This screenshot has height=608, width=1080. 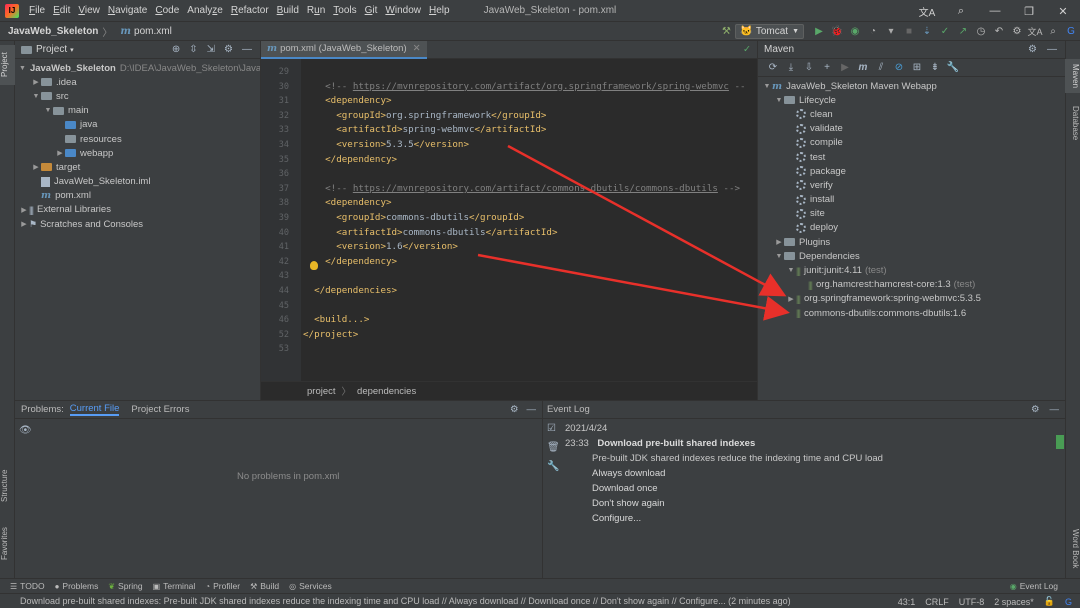 I want to click on editor-crumb-dependencies: dependencies, so click(x=386, y=391).